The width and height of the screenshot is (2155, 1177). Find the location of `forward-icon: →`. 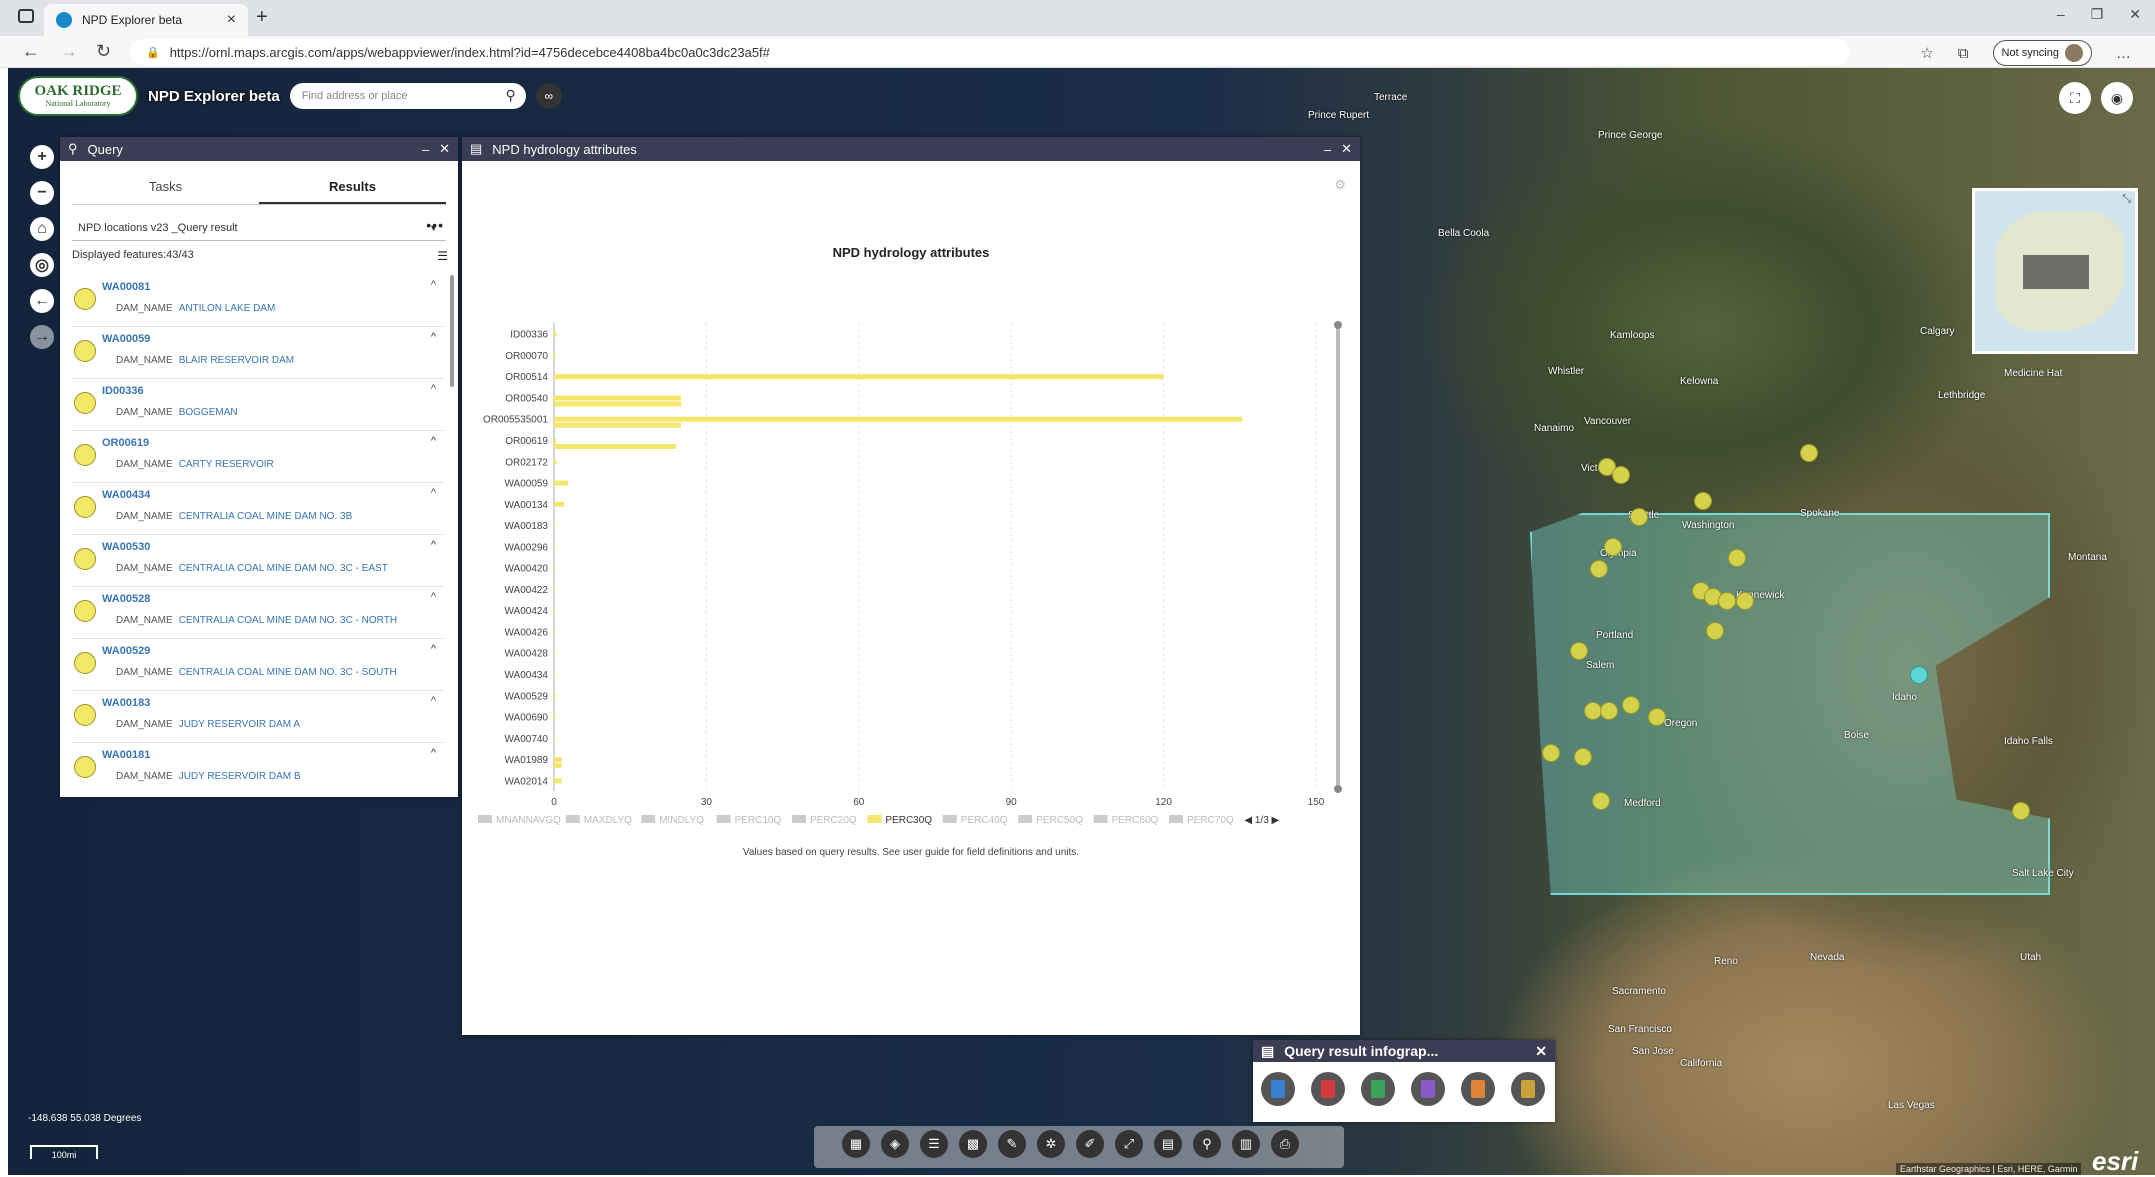

forward-icon: → is located at coordinates (69, 51).